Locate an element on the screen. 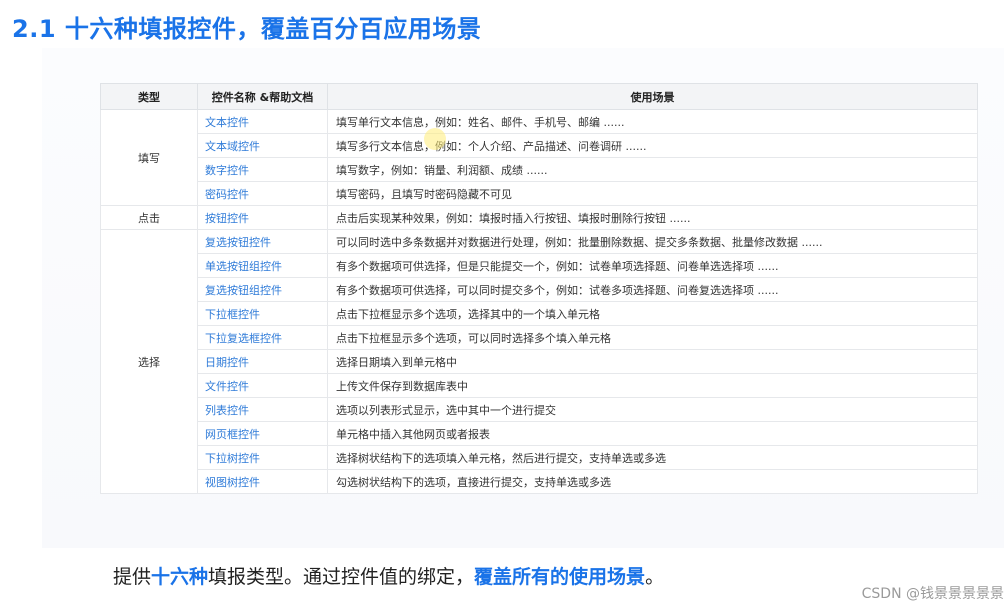  control-name-cell: 下拉复选框控件 is located at coordinates (262, 337).